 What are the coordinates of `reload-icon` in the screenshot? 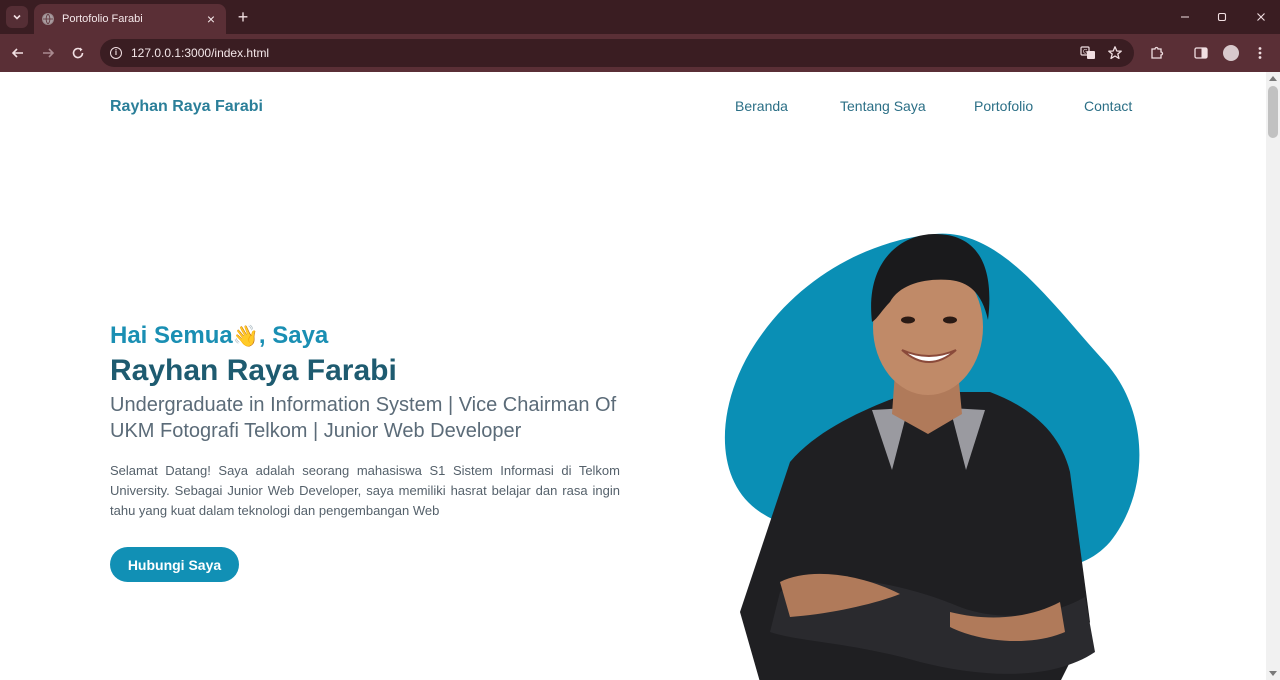 It's located at (78, 53).